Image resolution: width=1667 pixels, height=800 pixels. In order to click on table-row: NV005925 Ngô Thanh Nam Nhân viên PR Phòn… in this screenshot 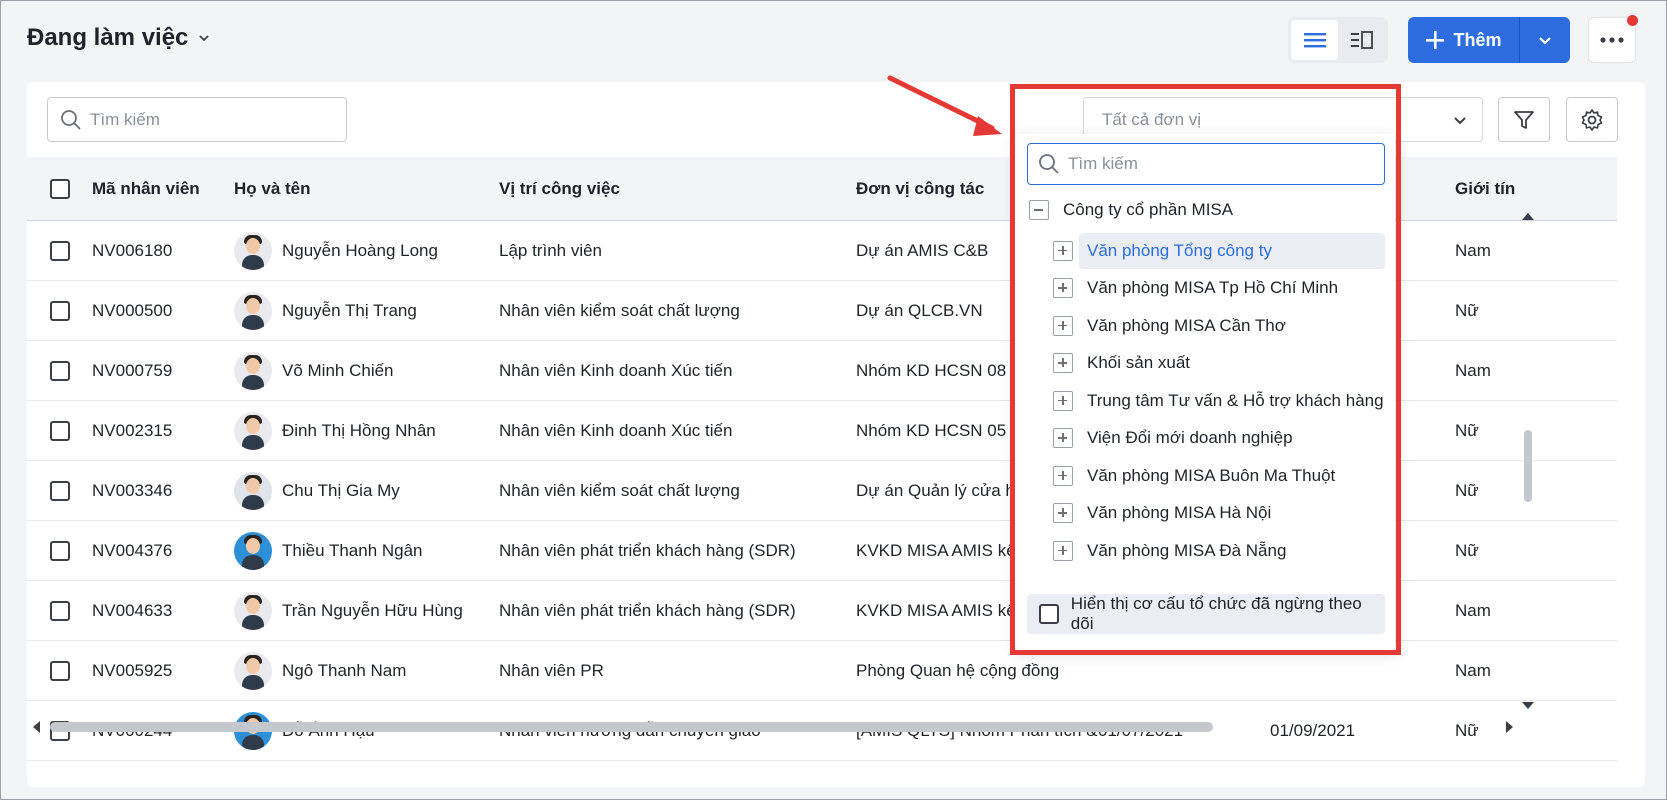, I will do `click(822, 671)`.